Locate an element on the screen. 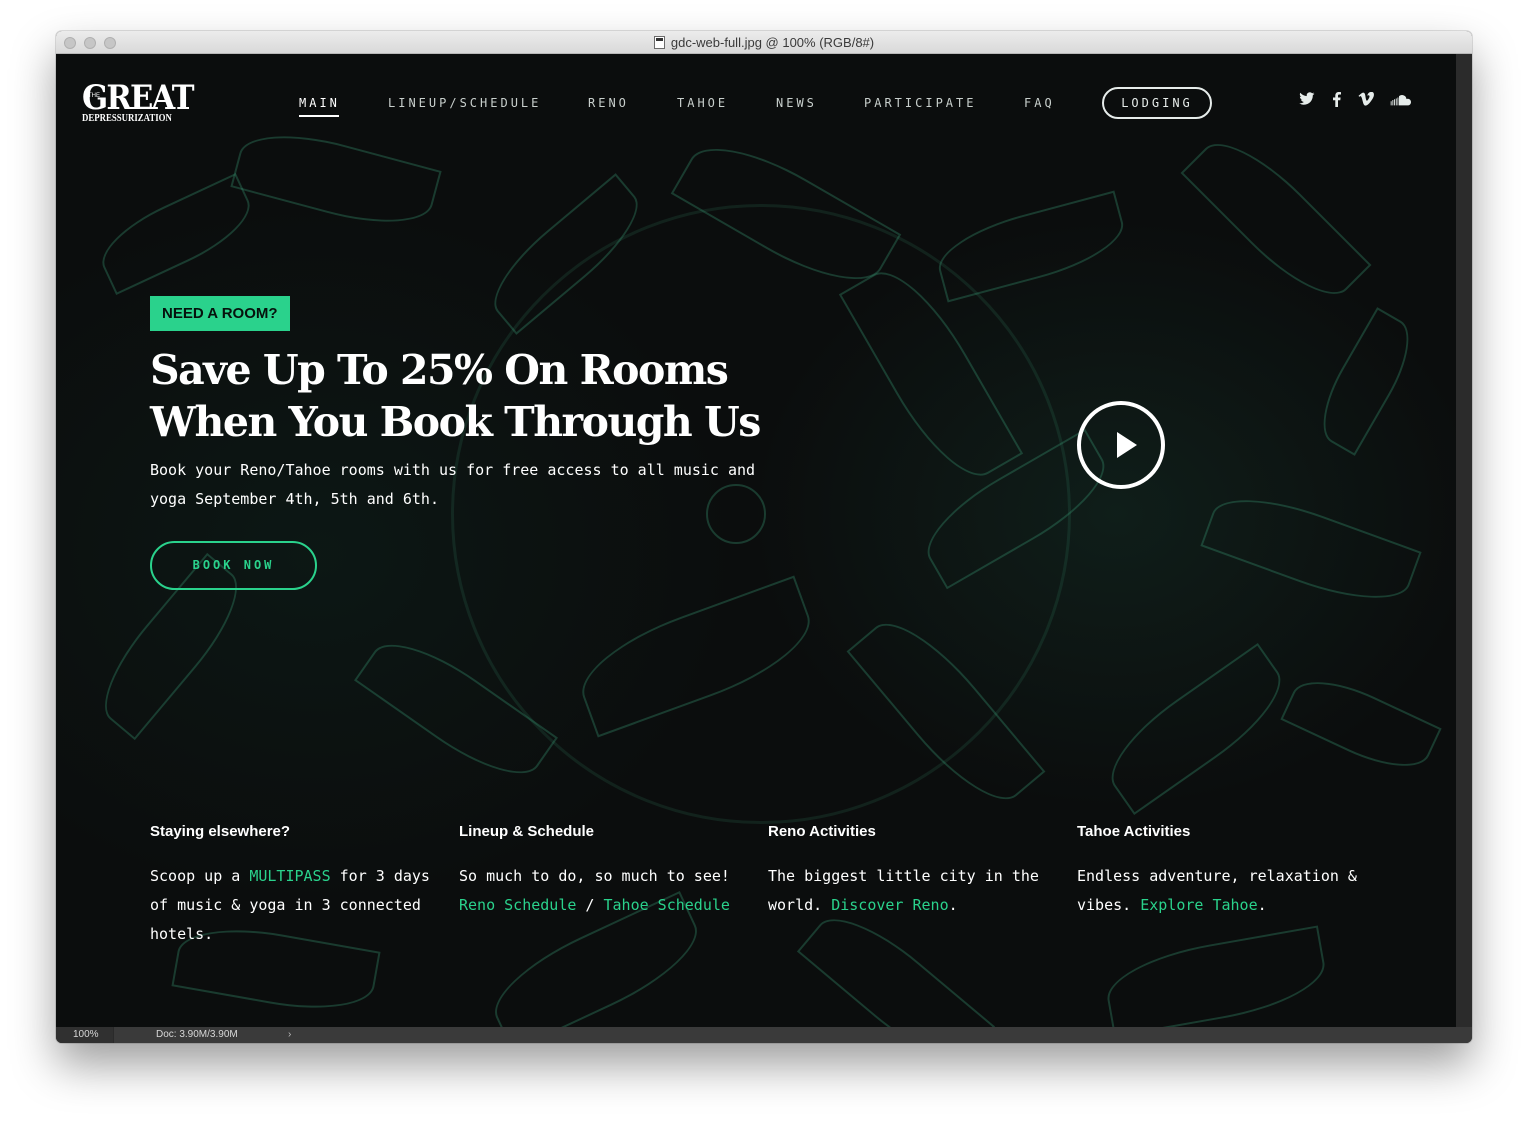 This screenshot has width=1528, height=1123. play-video-button is located at coordinates (1121, 445).